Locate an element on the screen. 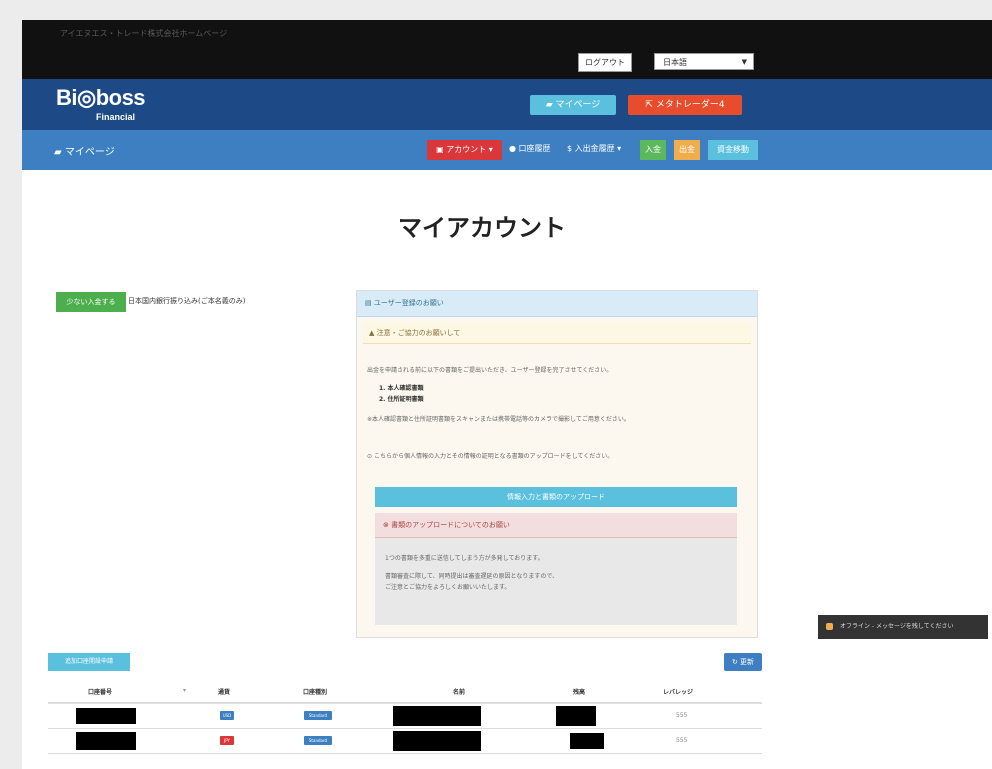 This screenshot has height=769, width=992. warning-header: ▲ 注意・ご協力のお願いして is located at coordinates (557, 333).